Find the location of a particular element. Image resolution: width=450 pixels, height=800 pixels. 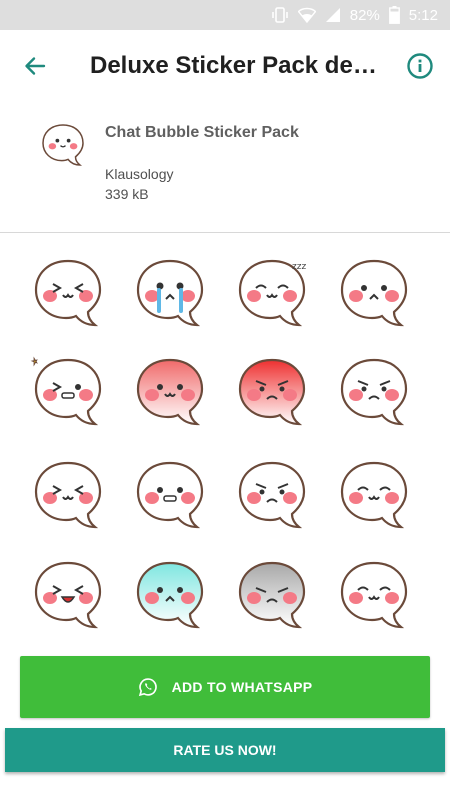

wifi-icon is located at coordinates (306, 15).